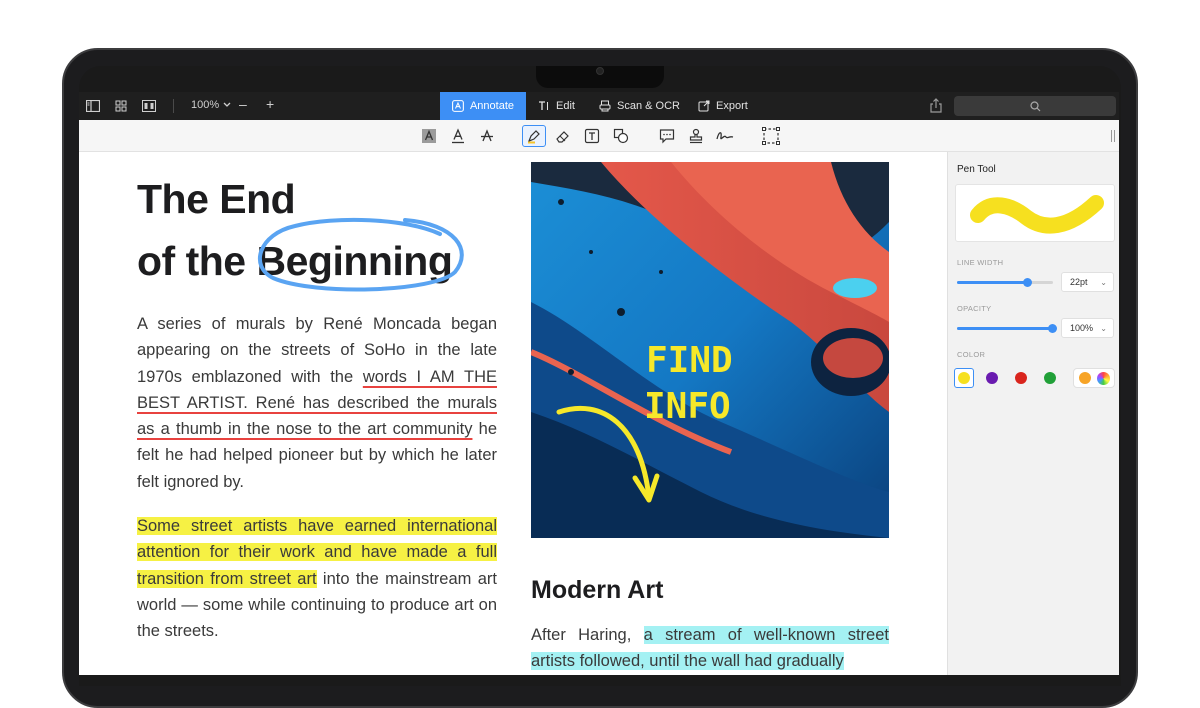  Describe the element at coordinates (565, 106) in the screenshot. I see `tab-edit-label: Edit` at that location.